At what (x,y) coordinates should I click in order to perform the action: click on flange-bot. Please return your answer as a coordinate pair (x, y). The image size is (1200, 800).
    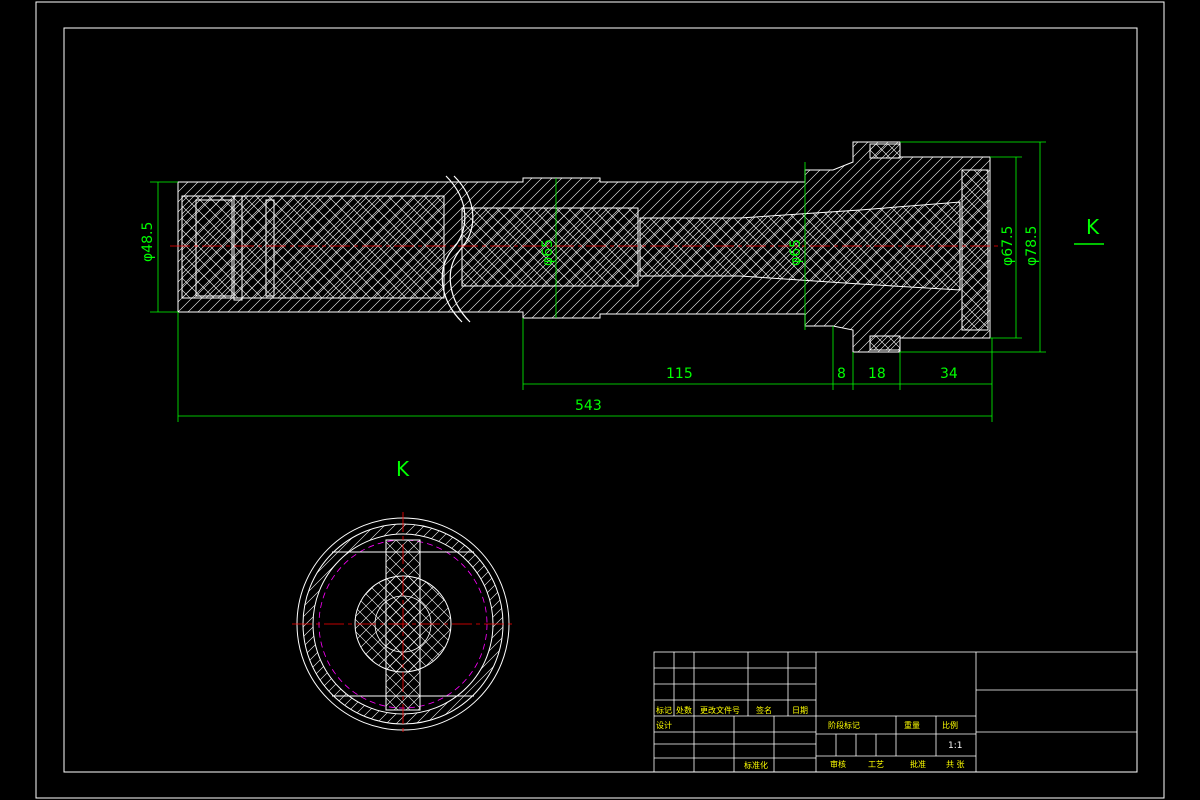
    Looking at the image, I should click on (885, 343).